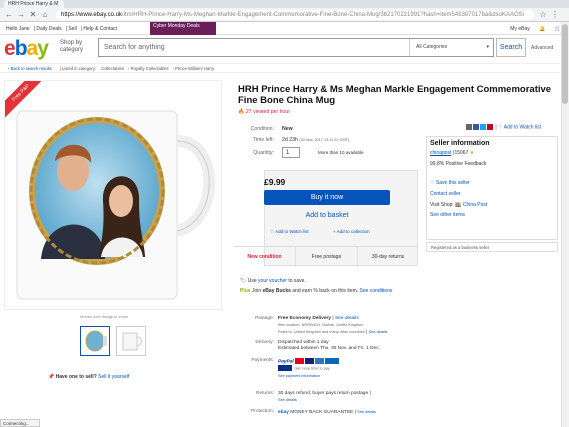 This screenshot has height=427, width=569. I want to click on returns-badge: 30-day returns, so click(388, 257).